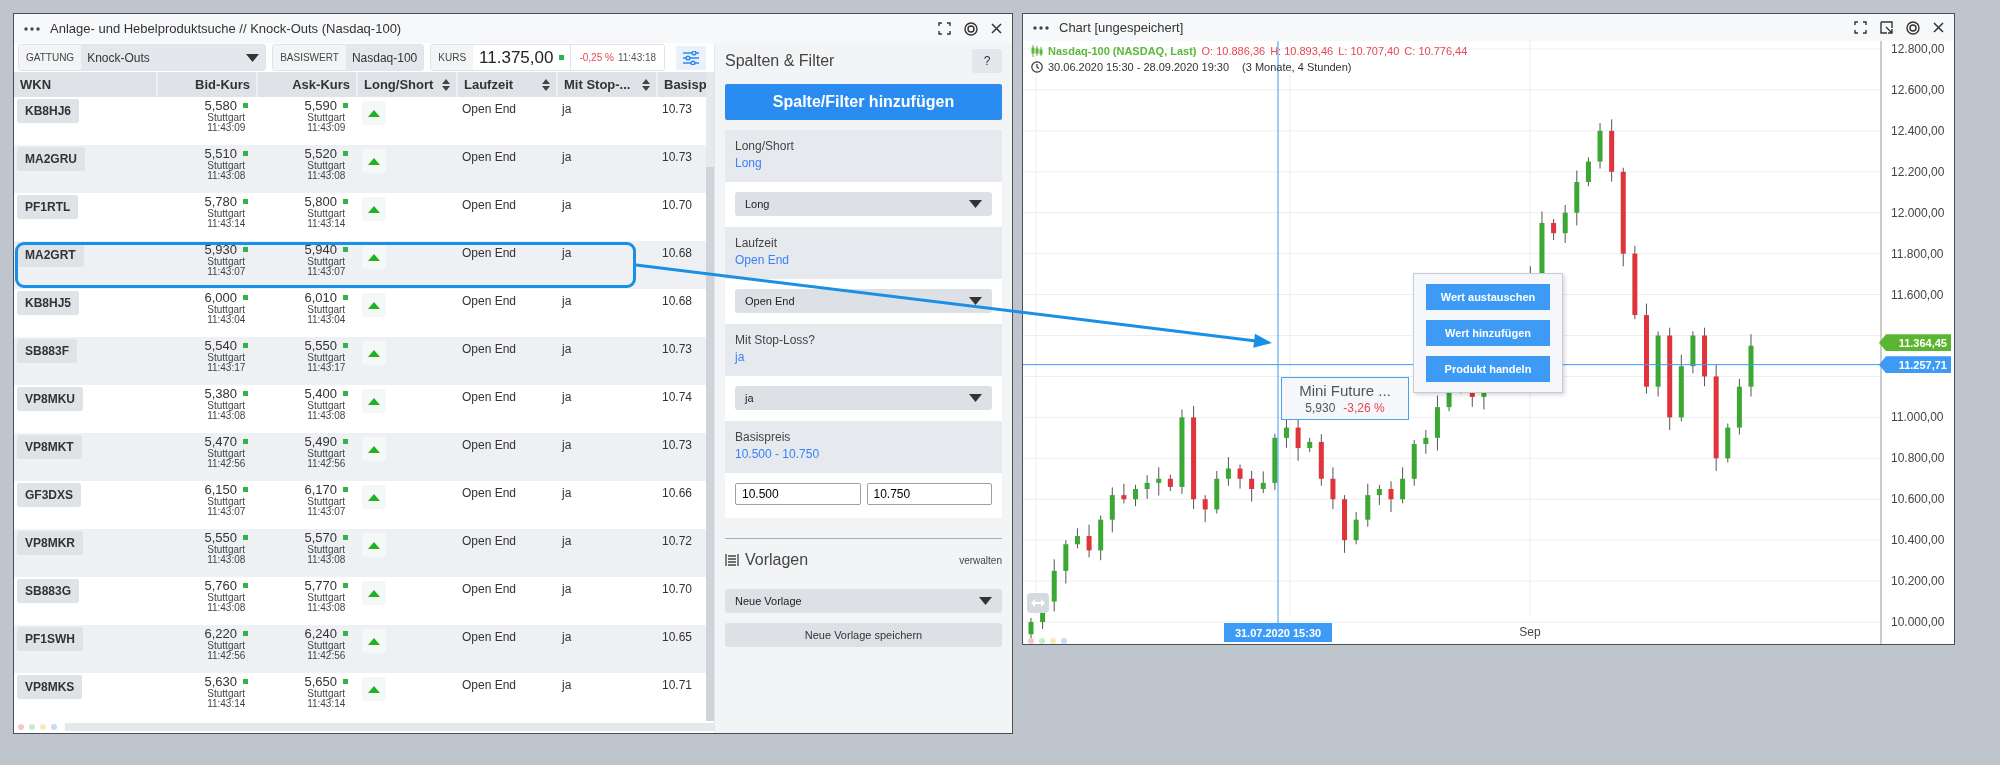  Describe the element at coordinates (85, 84) in the screenshot. I see `column-header: WKN` at that location.